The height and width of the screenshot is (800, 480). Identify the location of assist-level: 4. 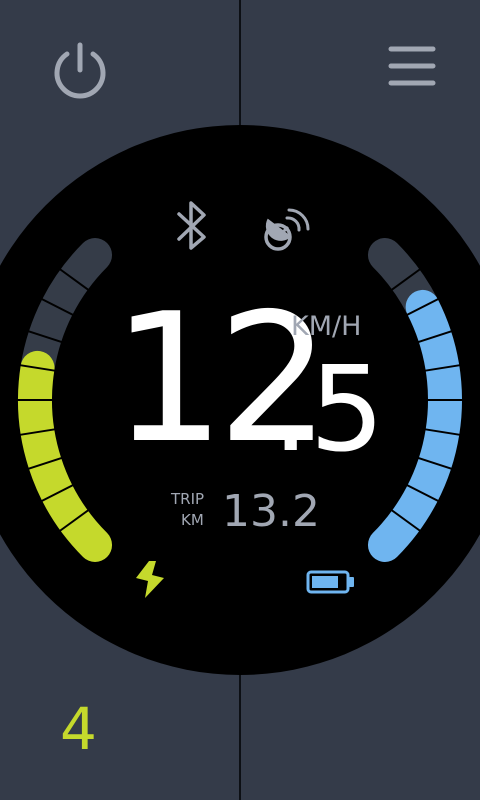
(78, 729).